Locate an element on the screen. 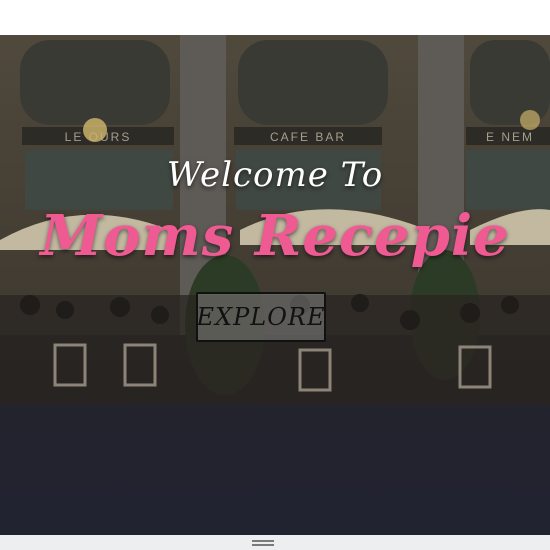  brand-title: Moms Recepie is located at coordinates (275, 236).